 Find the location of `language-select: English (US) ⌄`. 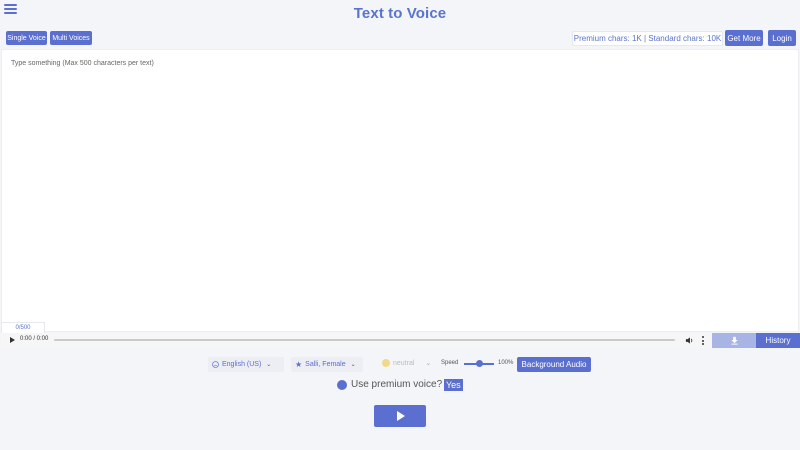

language-select: English (US) ⌄ is located at coordinates (246, 364).